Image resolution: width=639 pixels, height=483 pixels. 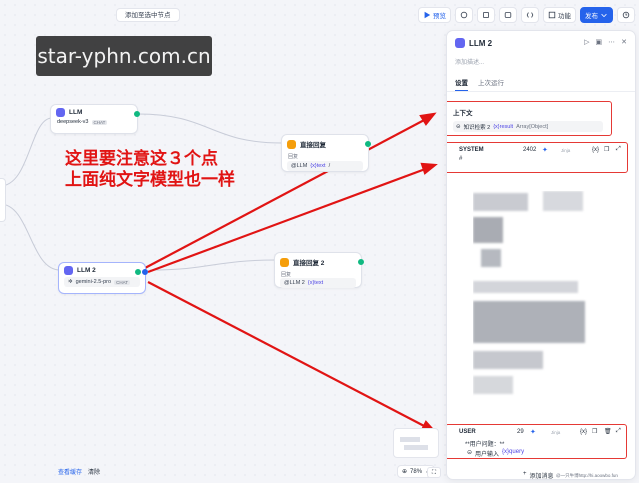 I want to click on direct-reply-2-node: 直接回复 2 回复 @LLM 2 {x}text, so click(x=319, y=270).